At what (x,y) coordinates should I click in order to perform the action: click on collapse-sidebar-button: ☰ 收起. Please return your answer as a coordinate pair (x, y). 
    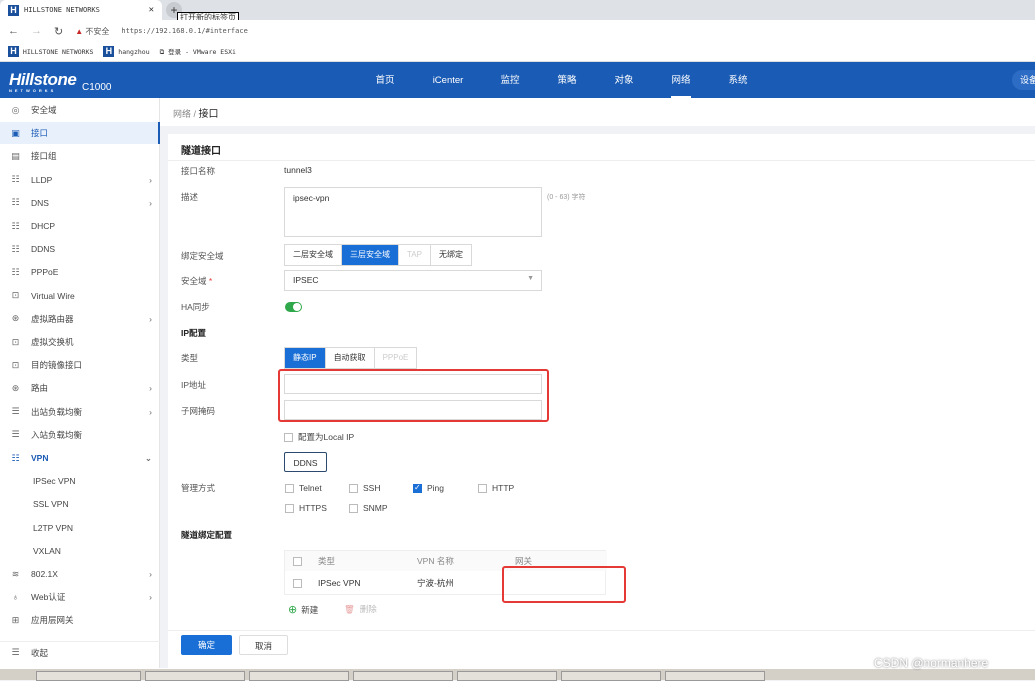
    Looking at the image, I should click on (80, 652).